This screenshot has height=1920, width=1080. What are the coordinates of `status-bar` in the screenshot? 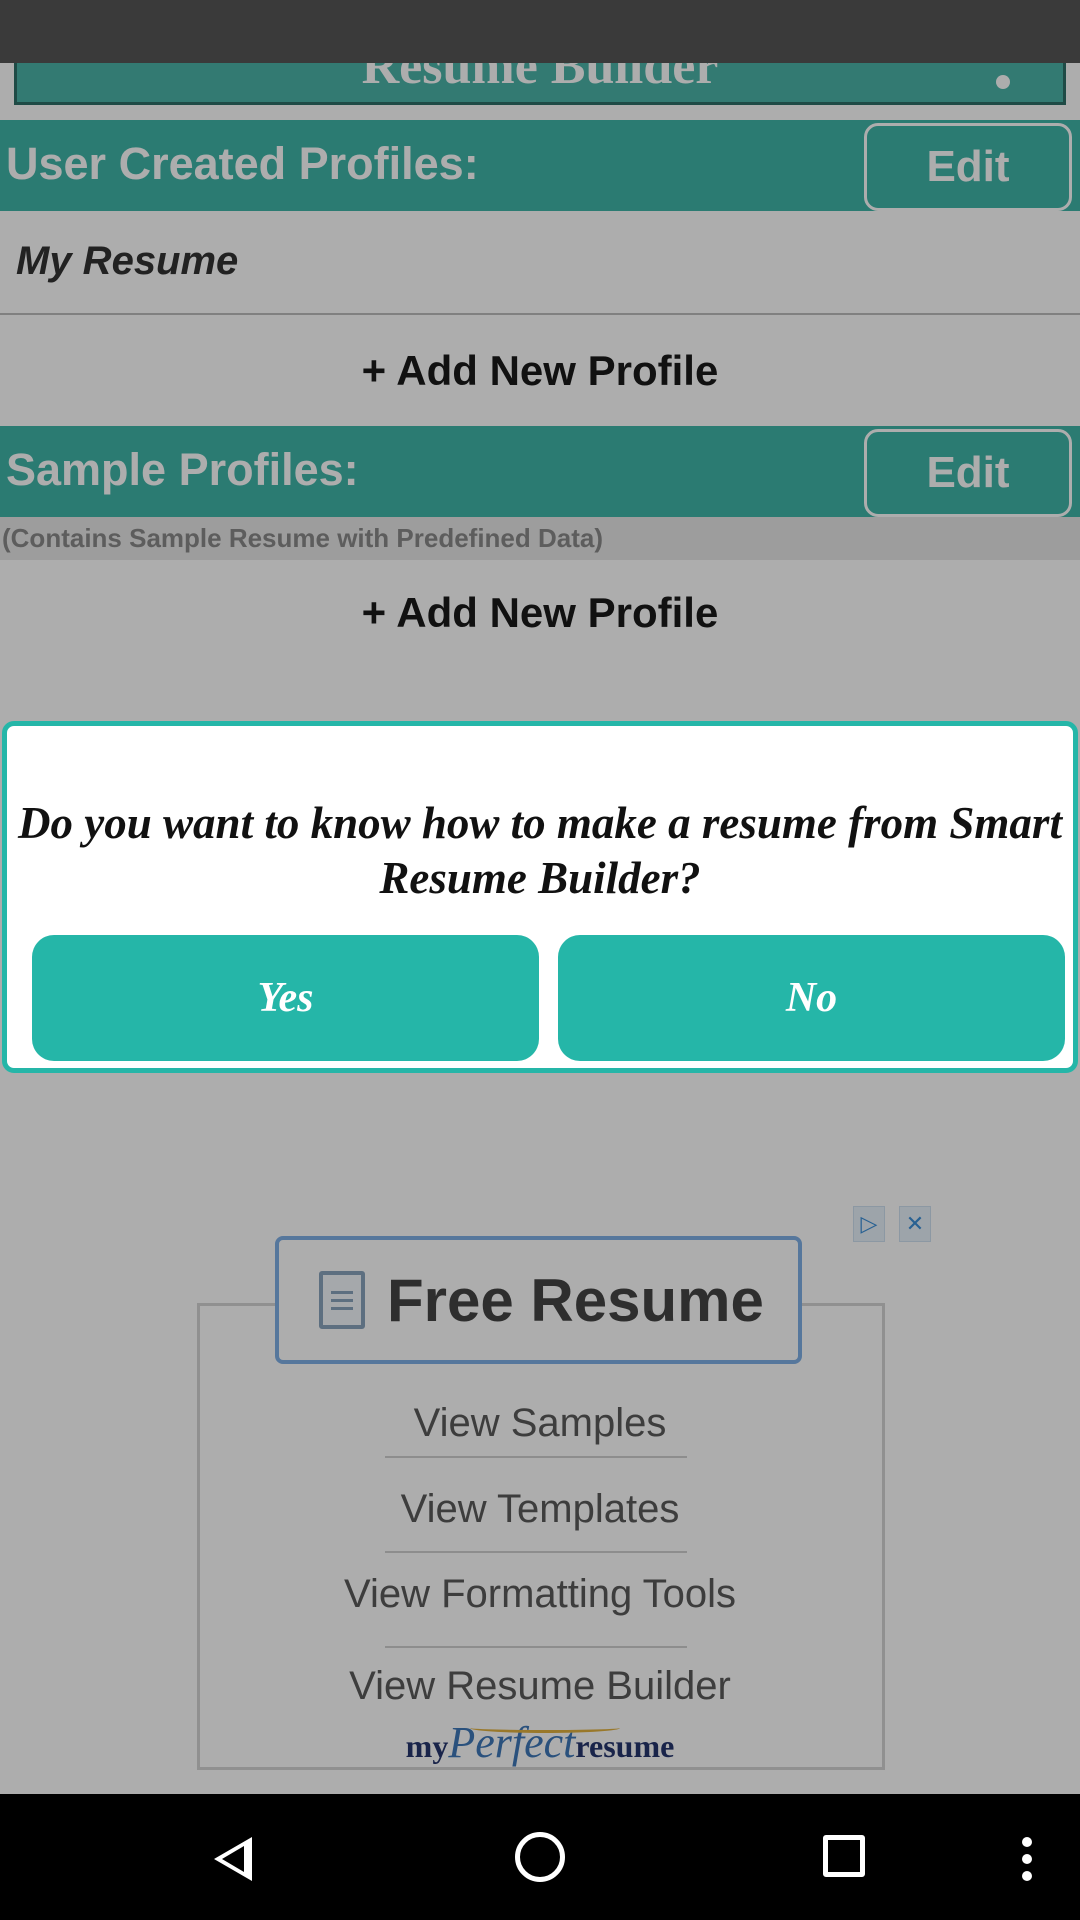 It's located at (540, 31).